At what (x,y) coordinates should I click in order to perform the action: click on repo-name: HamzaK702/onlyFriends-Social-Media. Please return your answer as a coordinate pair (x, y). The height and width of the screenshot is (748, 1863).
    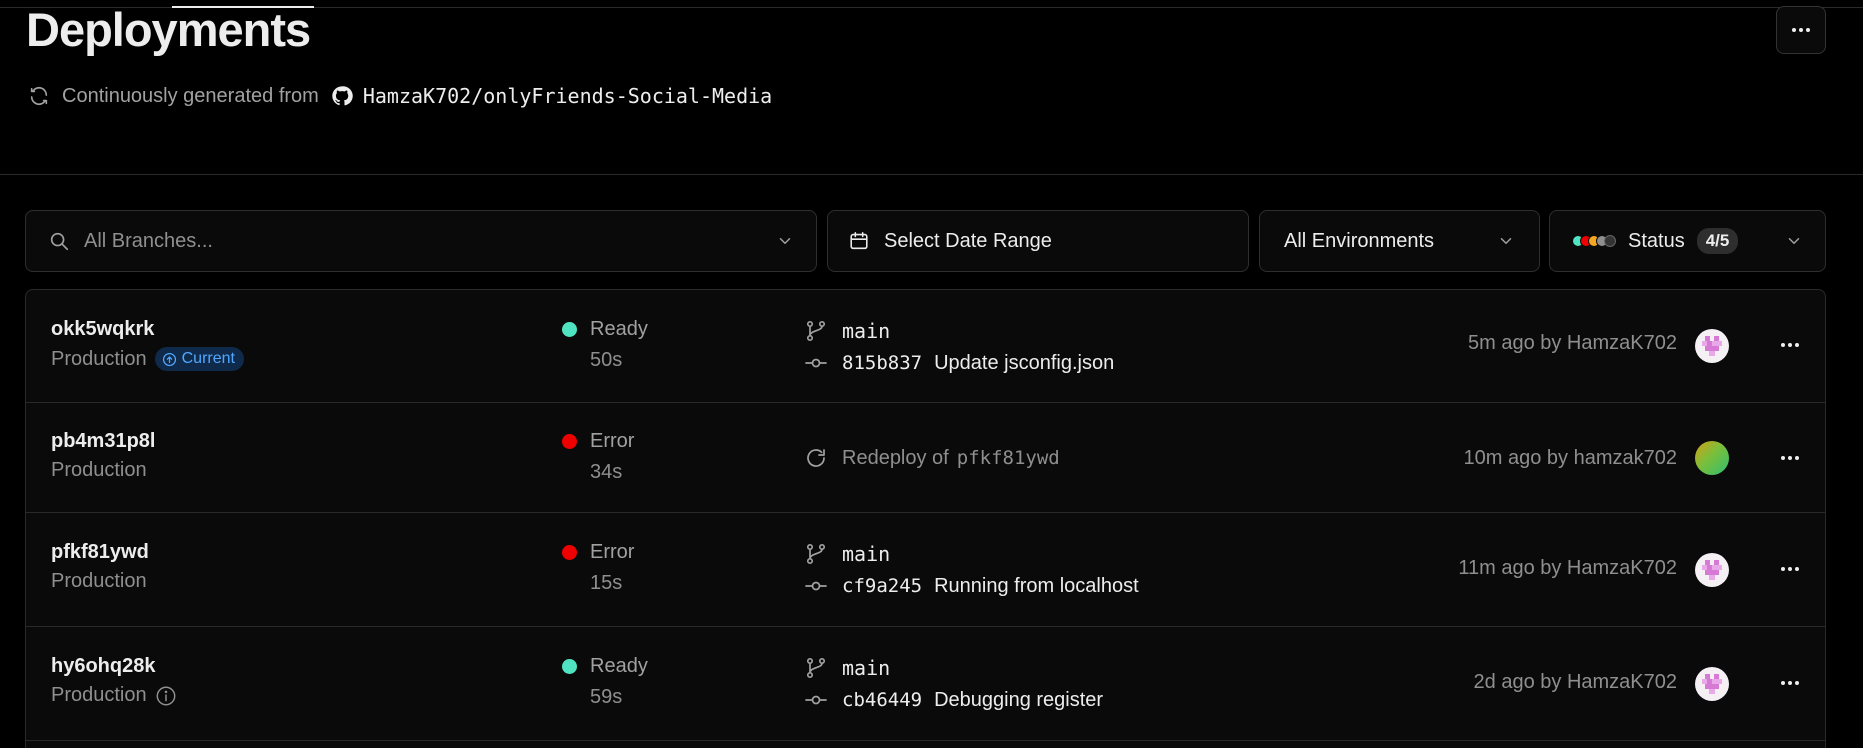
    Looking at the image, I should click on (567, 96).